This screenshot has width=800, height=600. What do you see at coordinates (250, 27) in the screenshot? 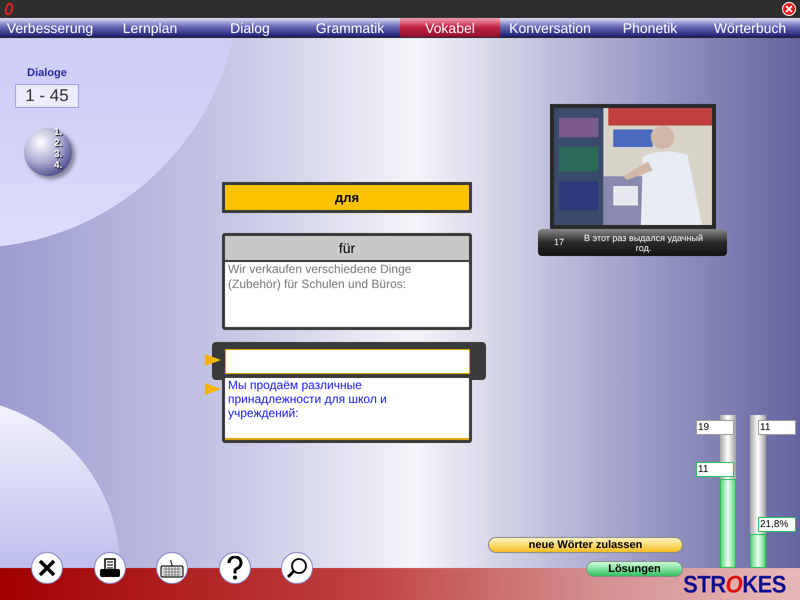
I see `nav-tab: Dialog` at bounding box center [250, 27].